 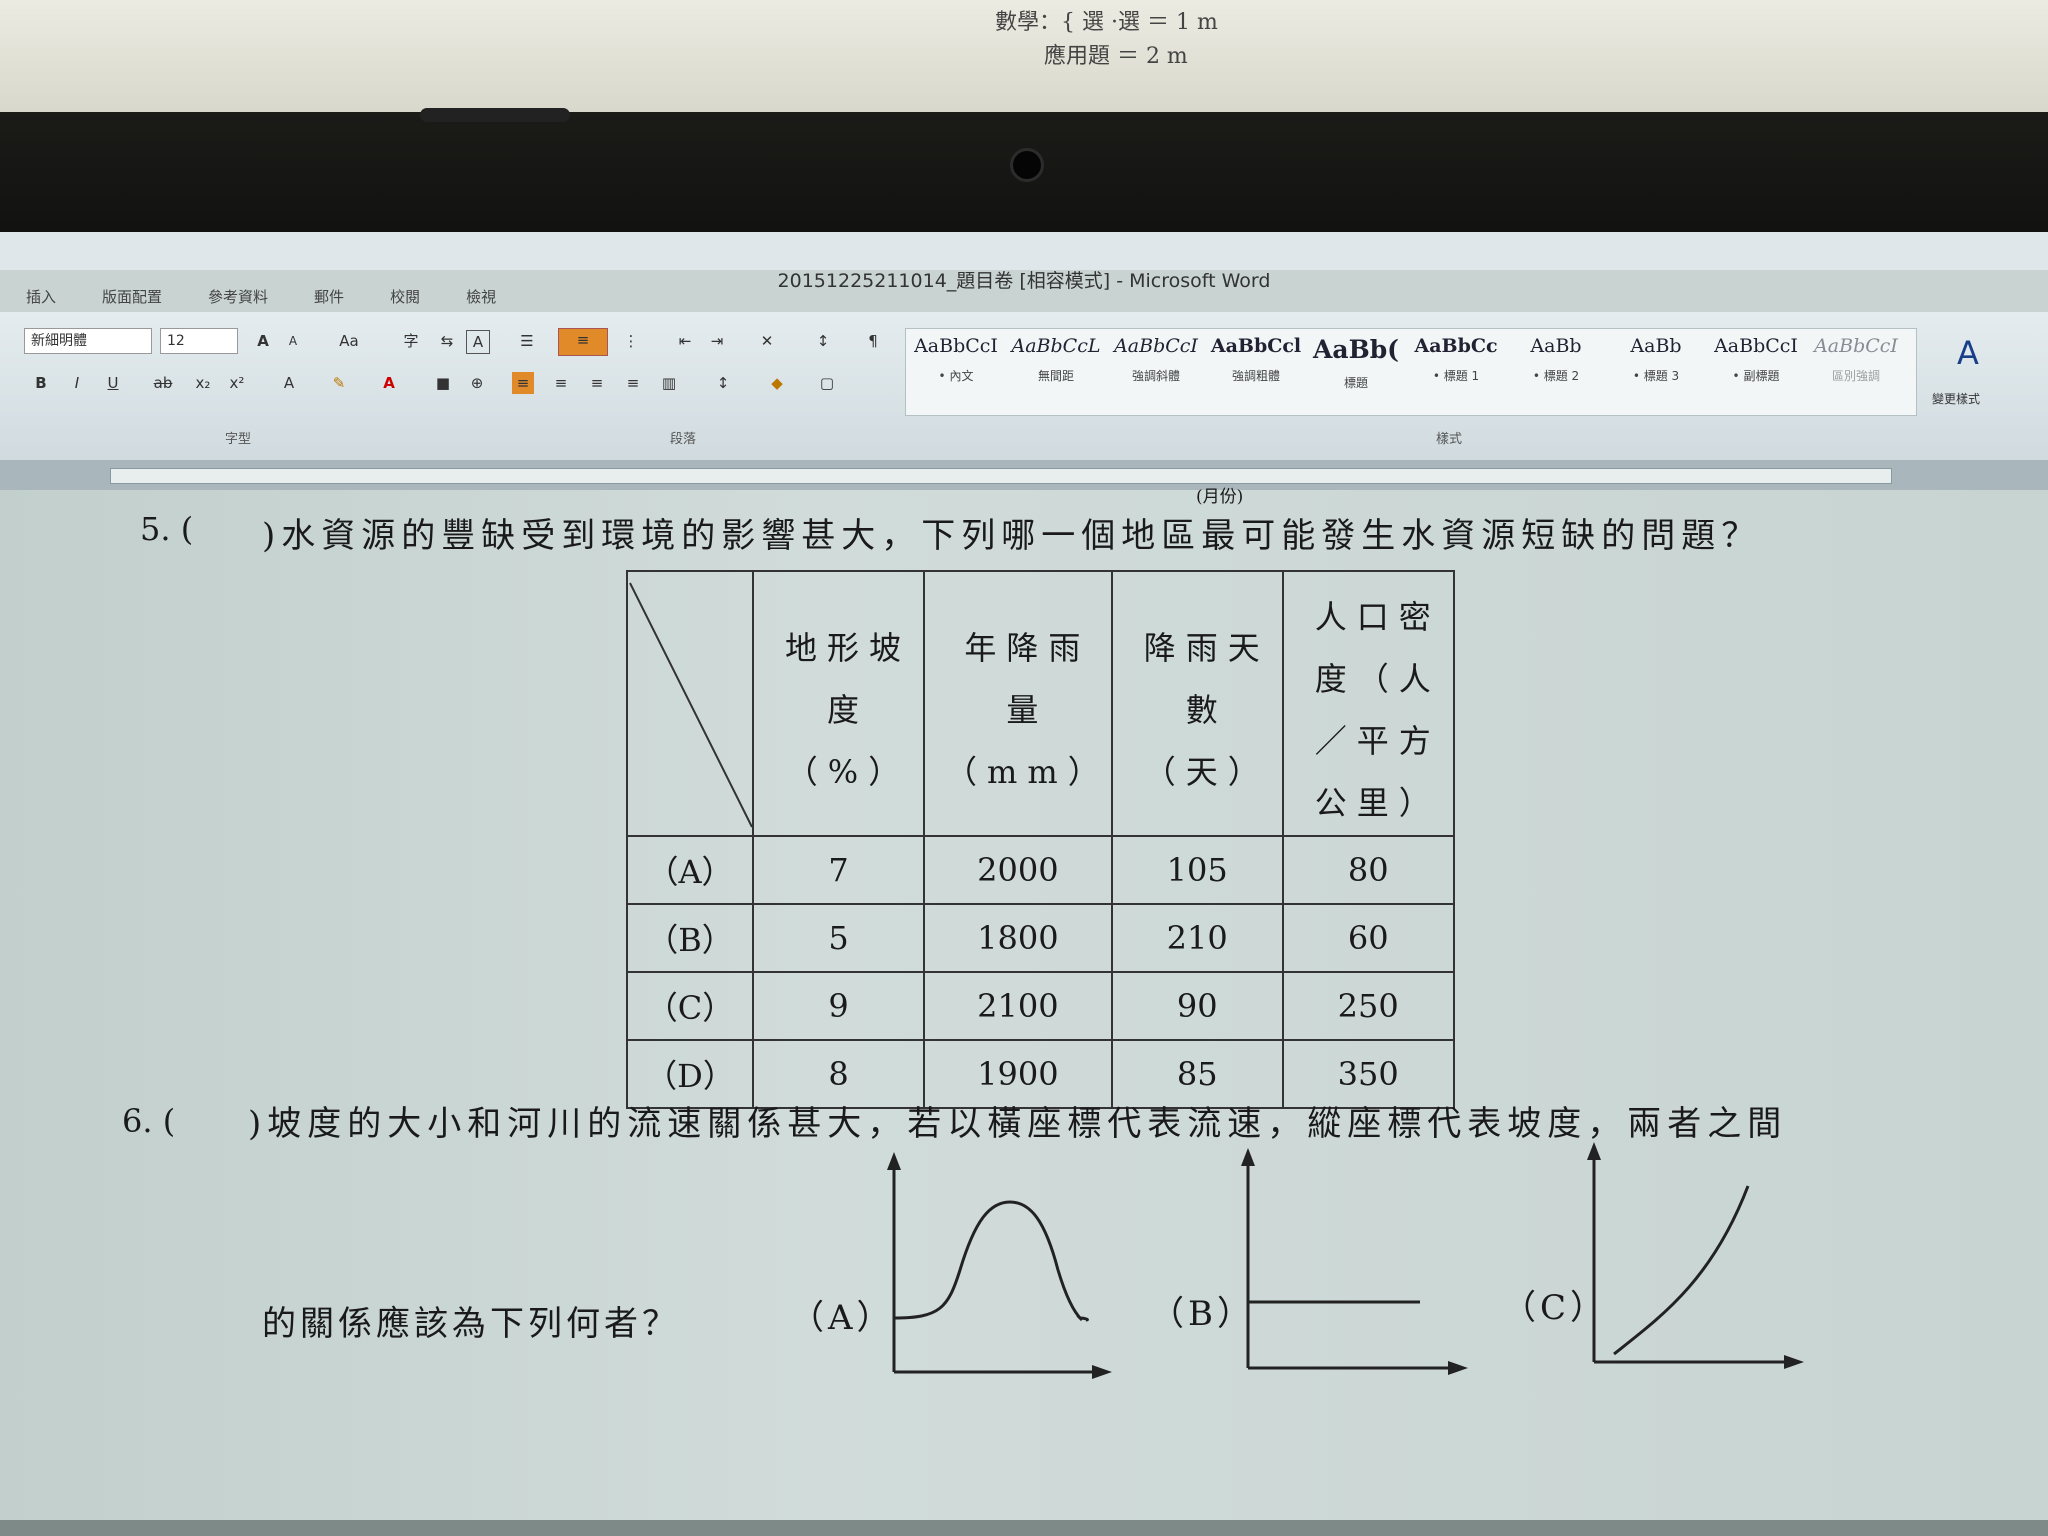 I want to click on graph-b-flat-line, so click(x=1354, y=1261).